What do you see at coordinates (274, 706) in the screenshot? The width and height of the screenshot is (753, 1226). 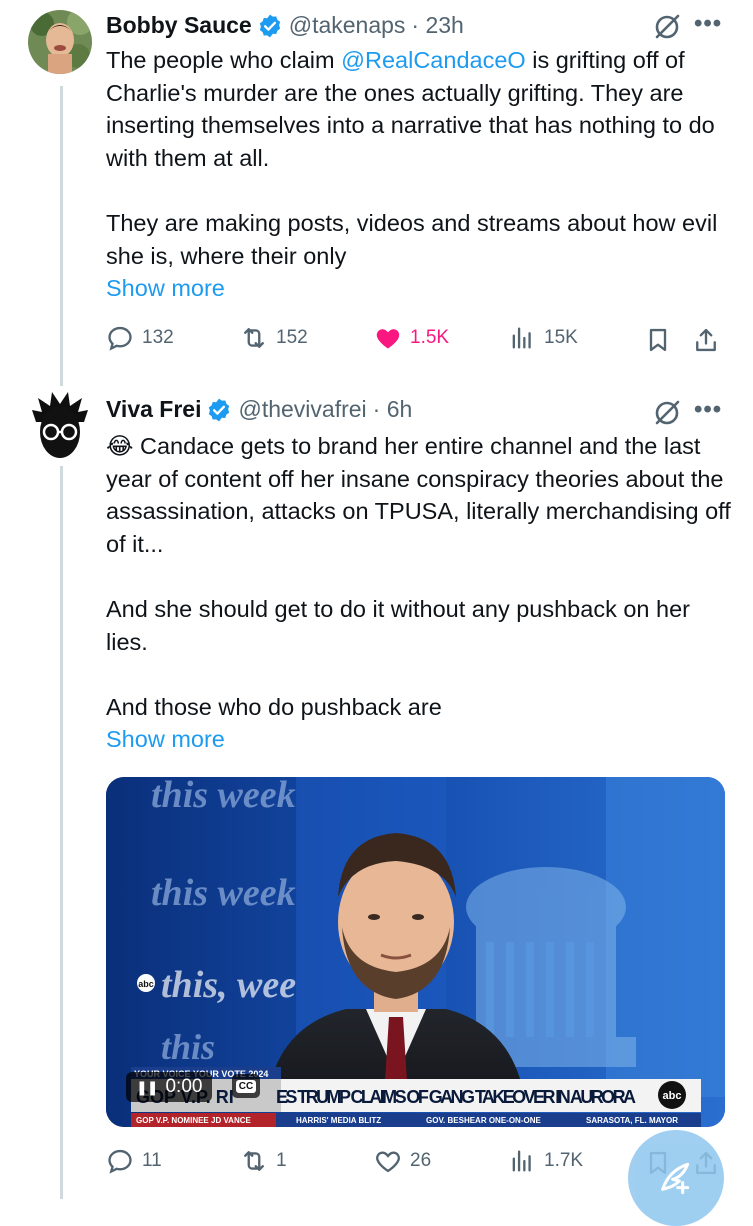 I see `tweet-text-paragraph: And those who do pushback are` at bounding box center [274, 706].